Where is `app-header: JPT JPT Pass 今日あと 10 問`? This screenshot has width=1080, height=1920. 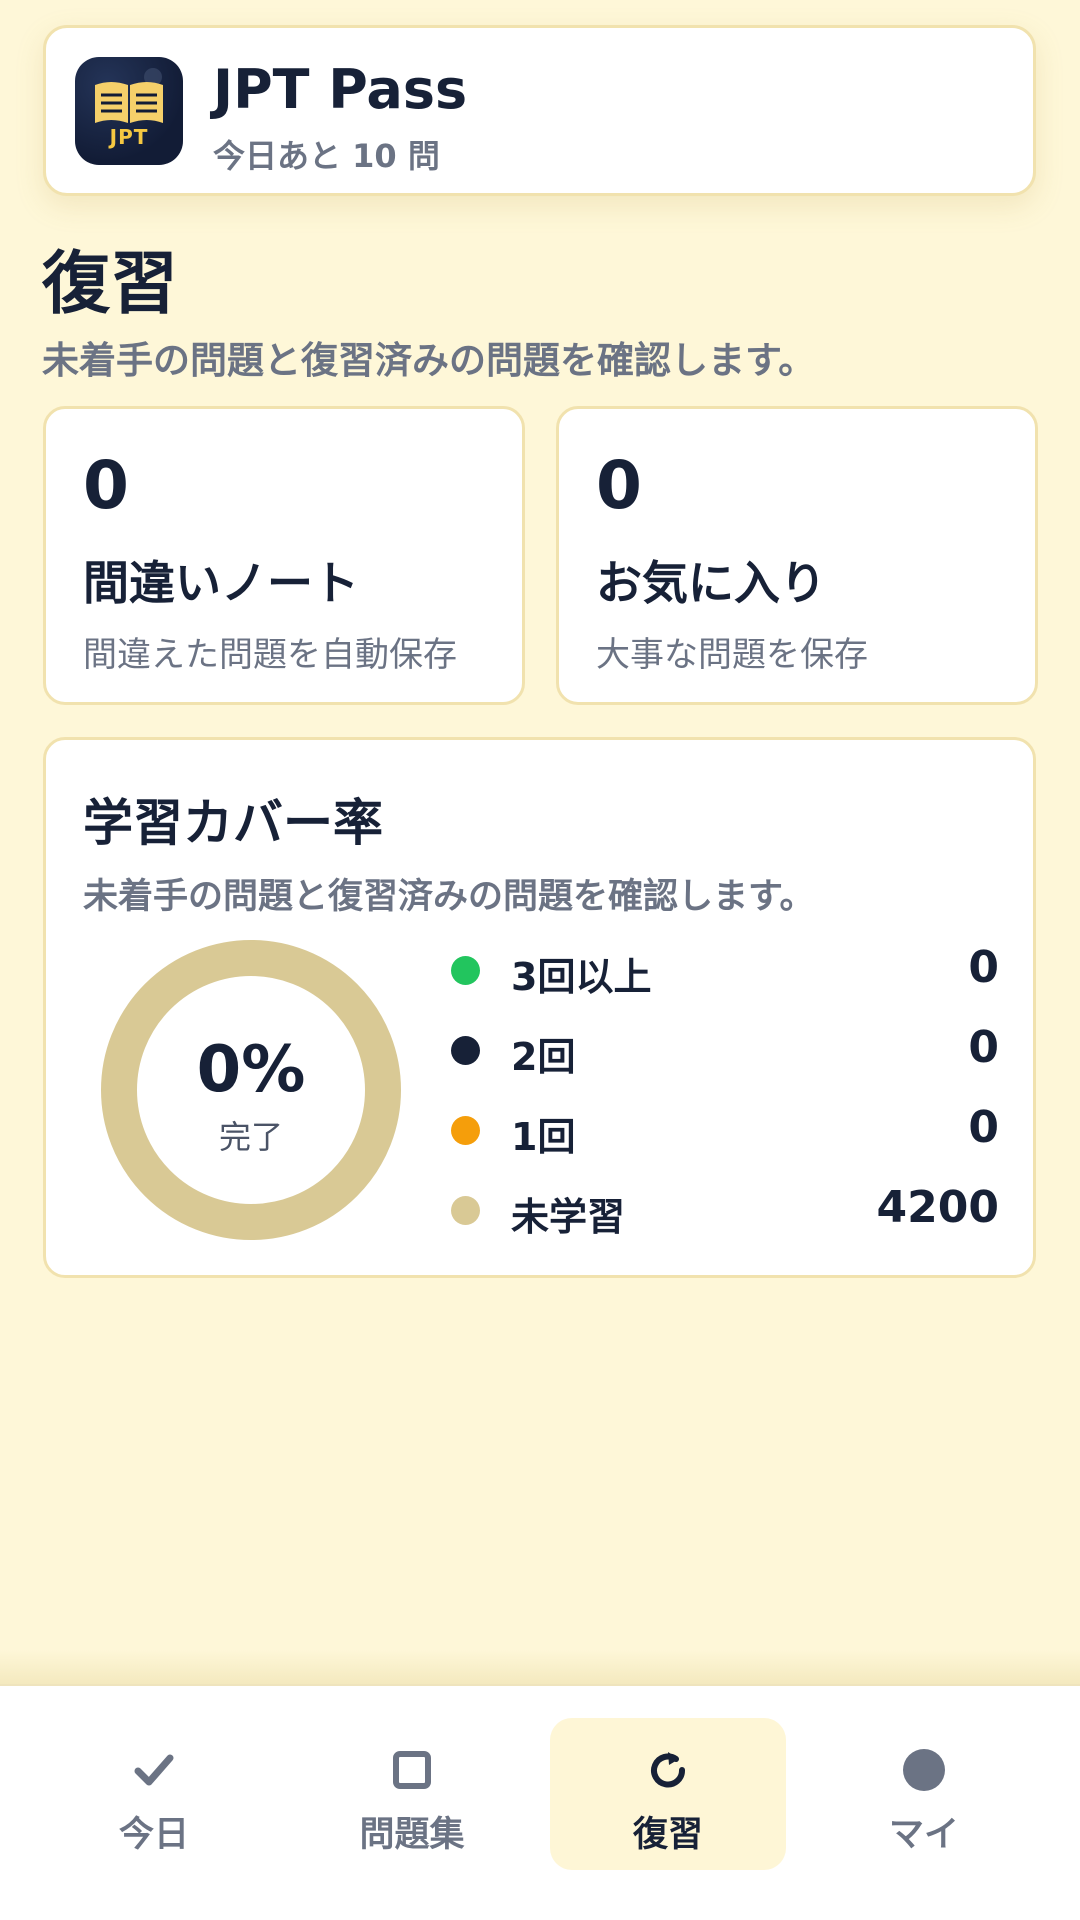
app-header: JPT JPT Pass 今日あと 10 問 is located at coordinates (539, 110).